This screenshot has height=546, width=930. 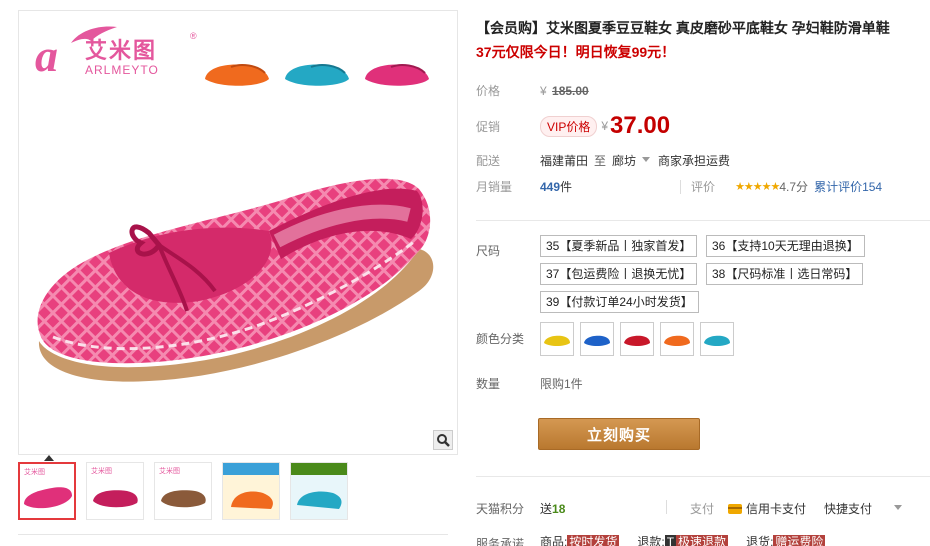 What do you see at coordinates (193, 36) in the screenshot?
I see `brand-reg-mark: ®` at bounding box center [193, 36].